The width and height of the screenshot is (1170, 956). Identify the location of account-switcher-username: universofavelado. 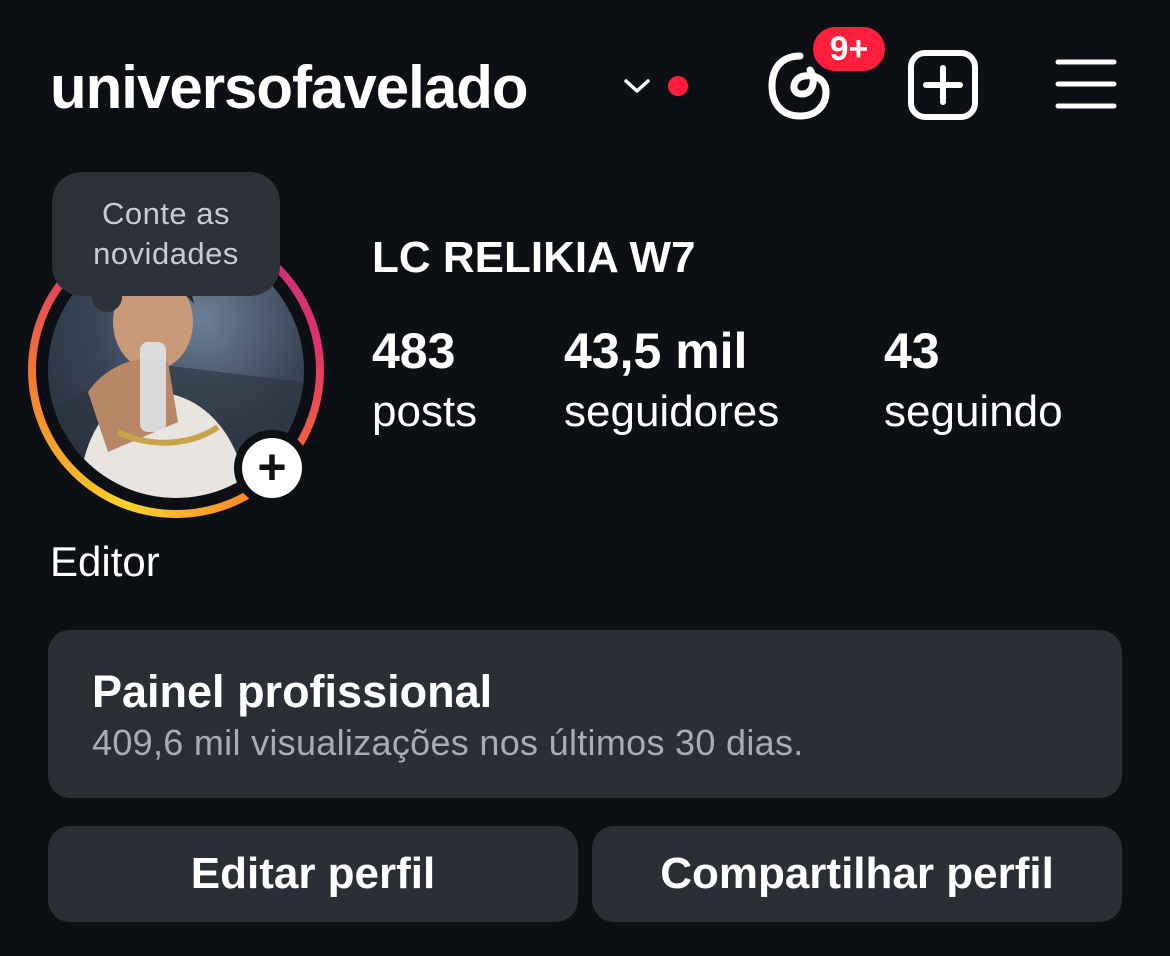
(289, 88).